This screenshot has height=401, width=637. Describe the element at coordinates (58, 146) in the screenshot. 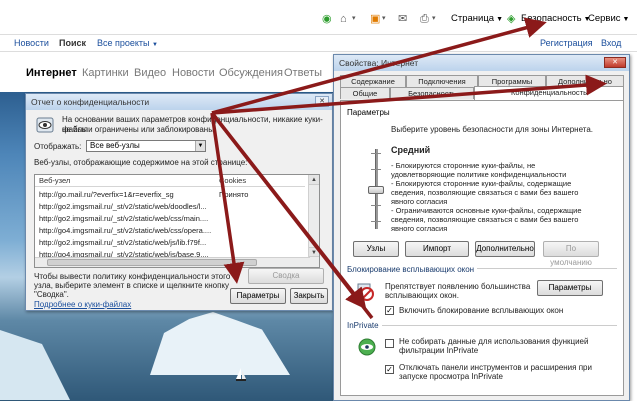

I see `show-label: Отображать:` at that location.